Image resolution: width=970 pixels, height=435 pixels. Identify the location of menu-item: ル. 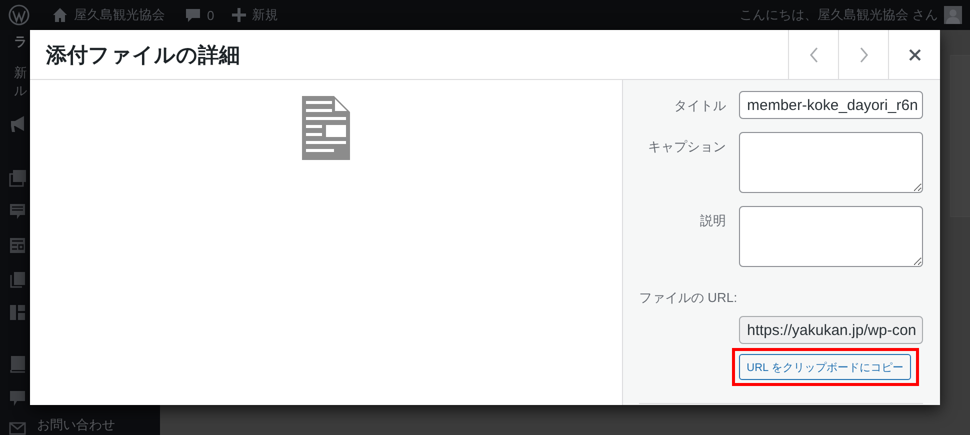
(20, 91).